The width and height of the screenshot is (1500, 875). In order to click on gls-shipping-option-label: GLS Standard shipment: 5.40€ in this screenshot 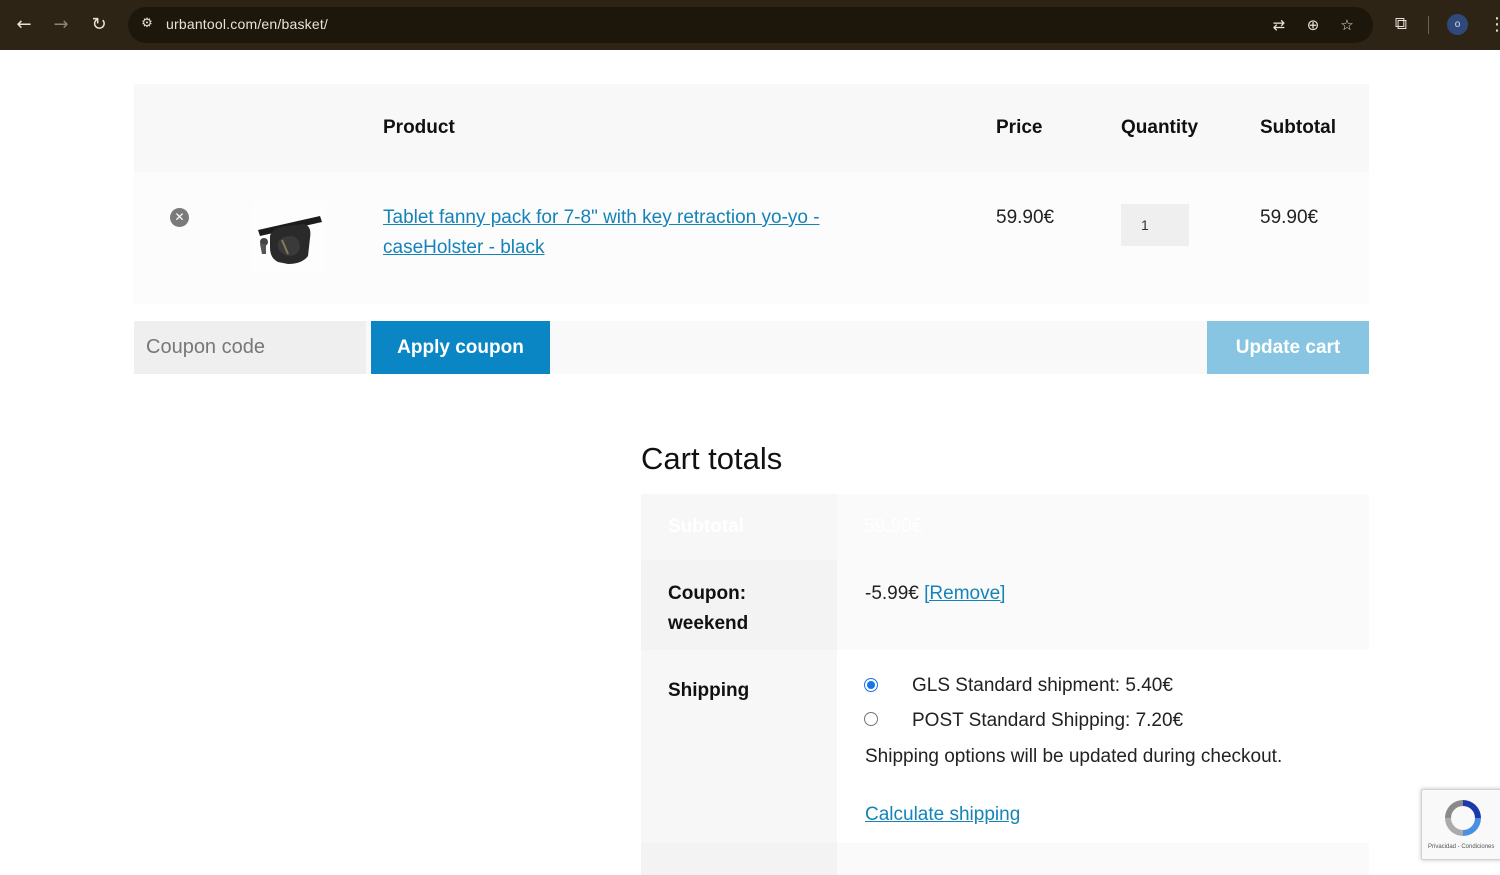, I will do `click(1042, 686)`.